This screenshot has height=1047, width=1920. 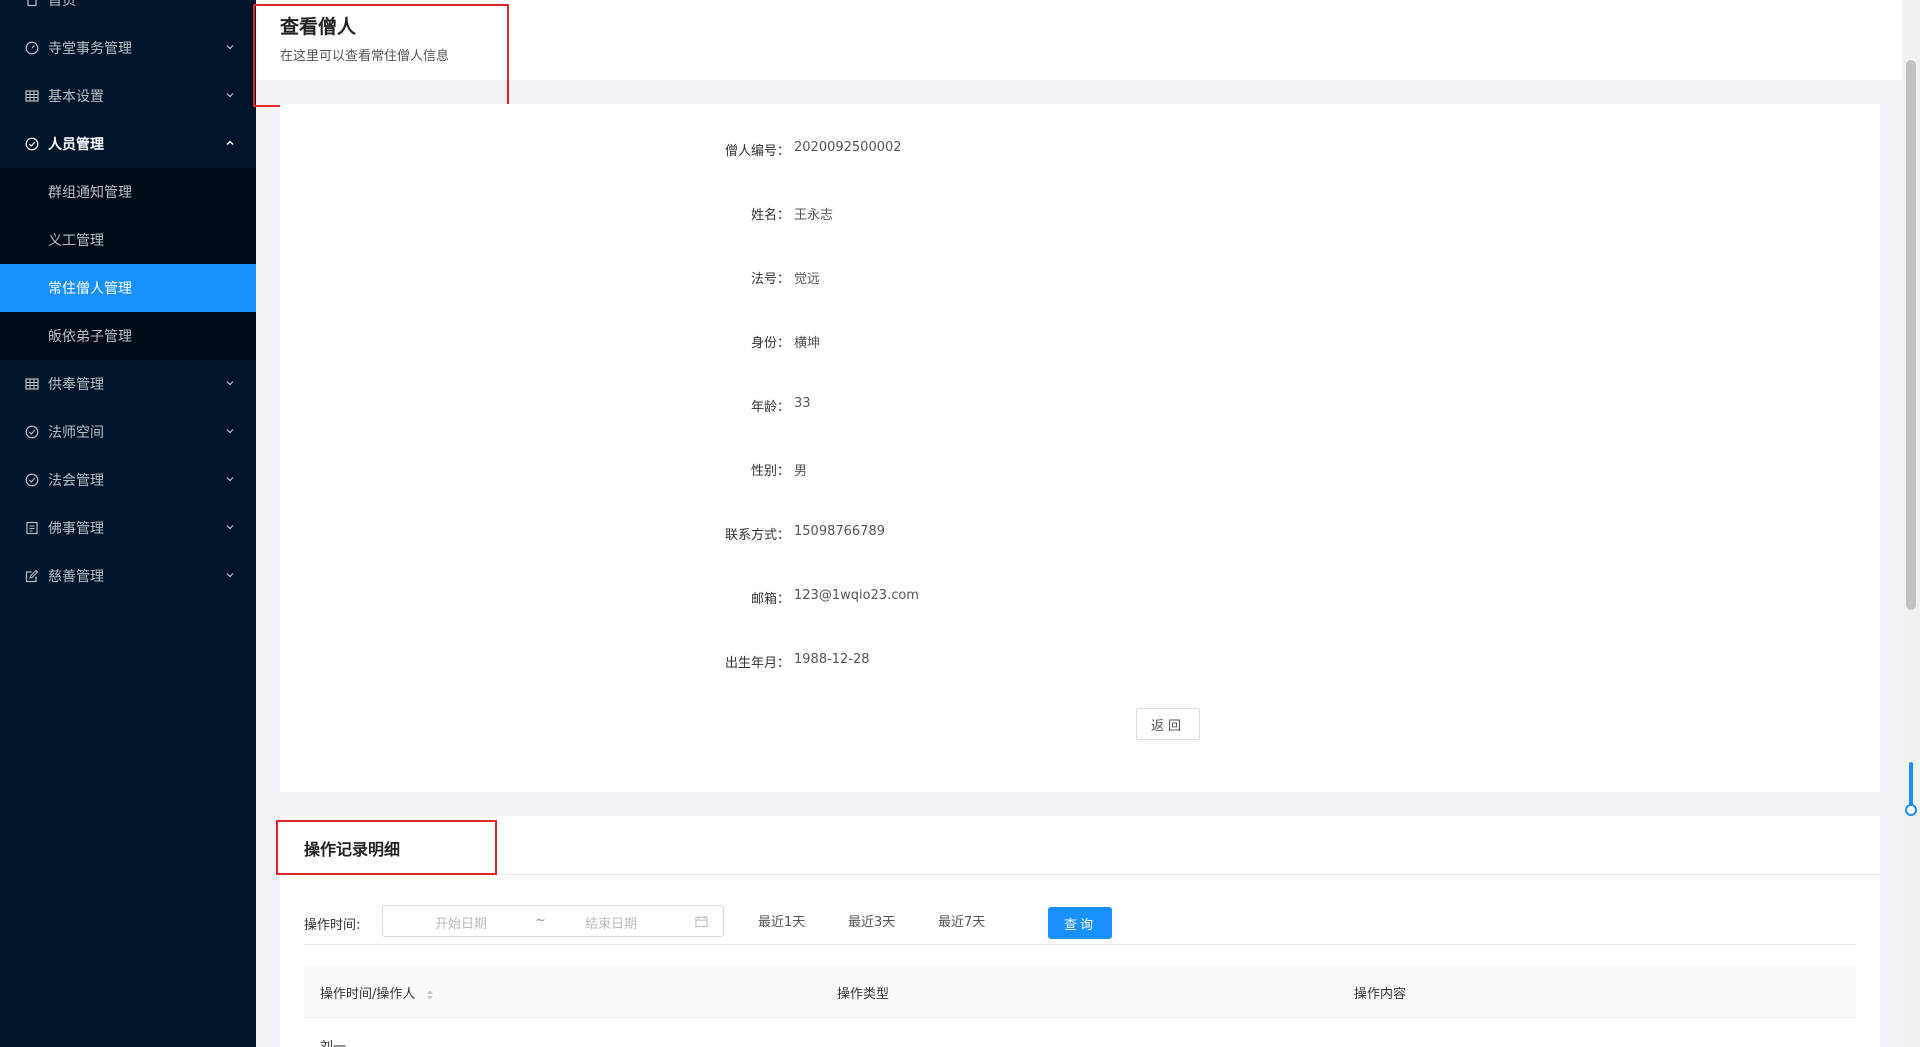 I want to click on page-description: 在这里可以查看常住僧人信息, so click(x=365, y=56).